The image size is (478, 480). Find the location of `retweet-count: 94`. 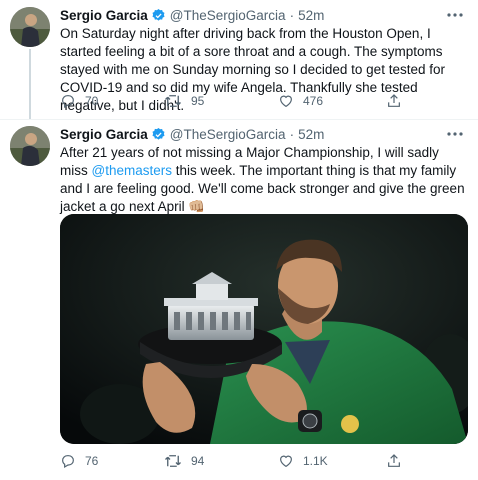

retweet-count: 94 is located at coordinates (198, 461).